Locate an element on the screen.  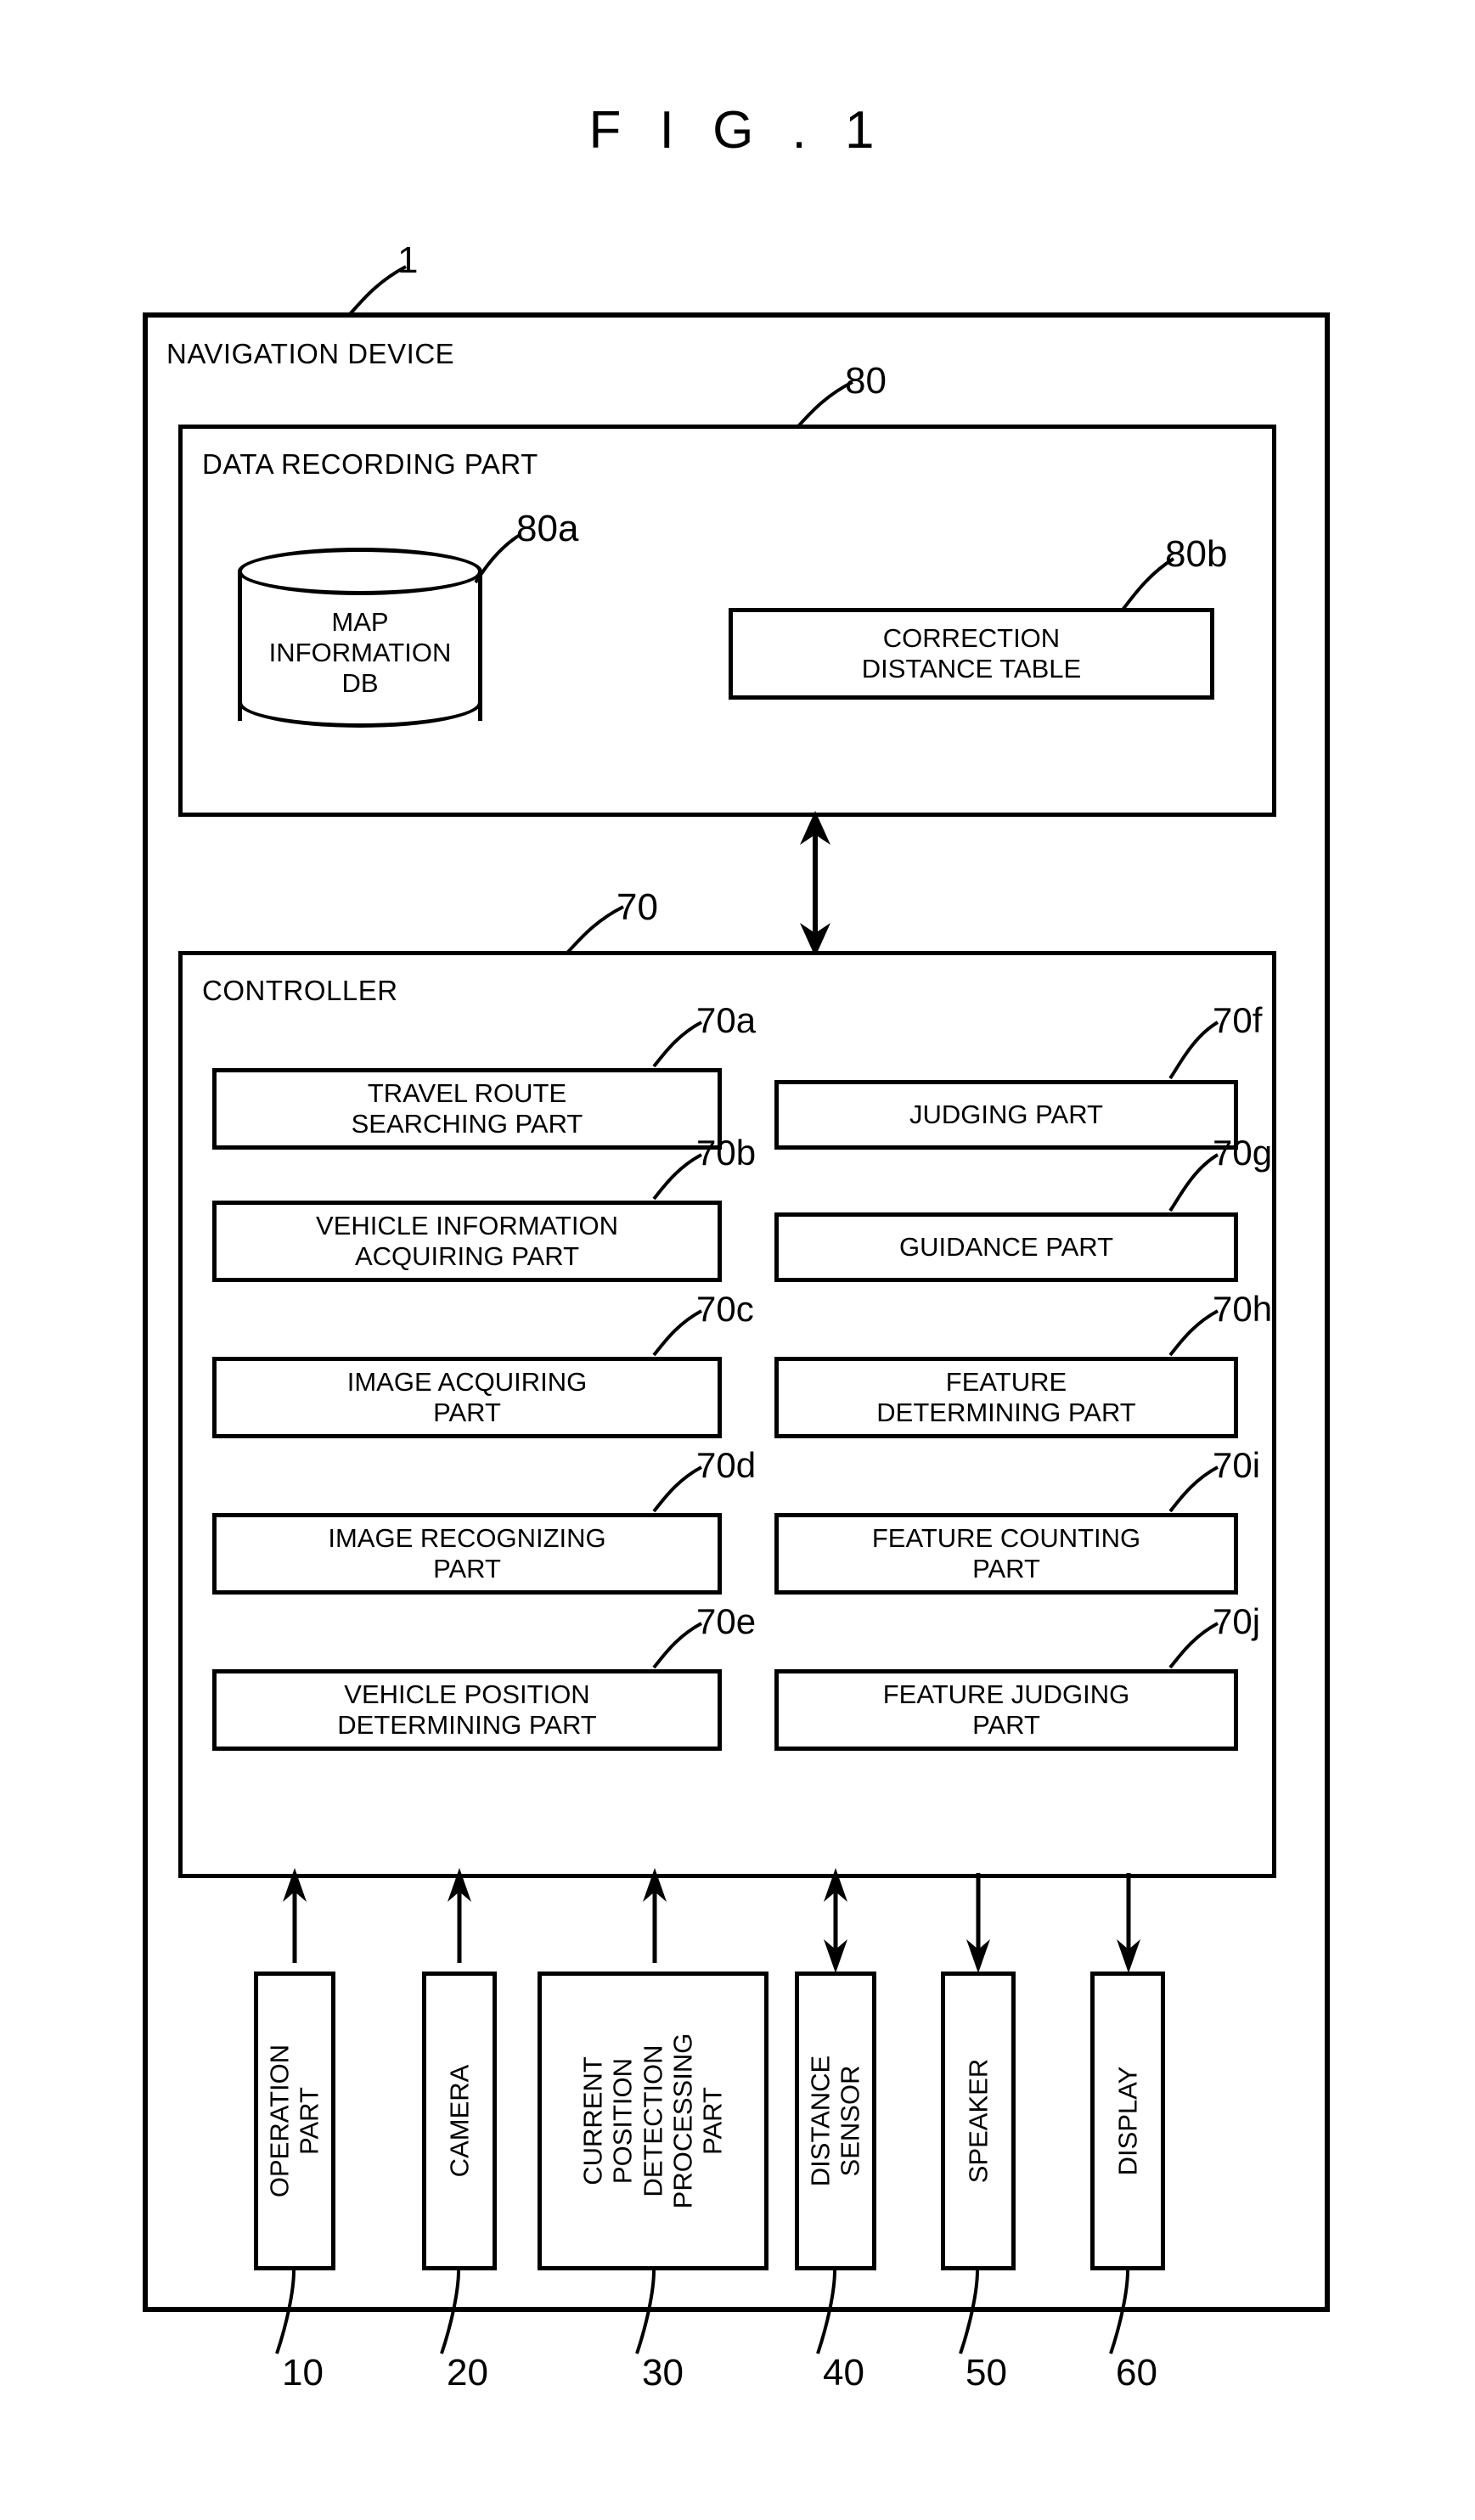
ref-data-recording-part: 80 is located at coordinates (866, 381).